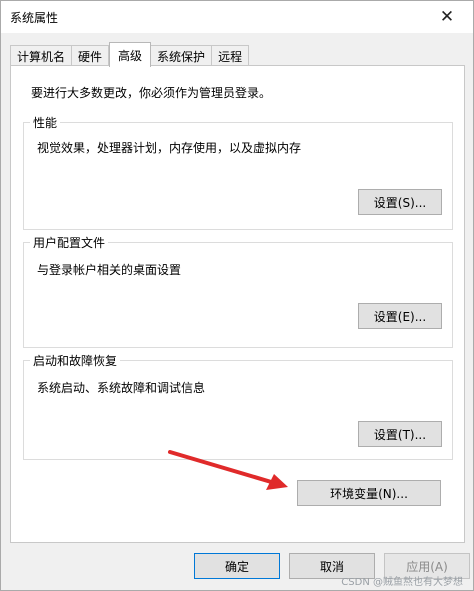  I want to click on performance-description: 视觉效果，处理器计划，内存使用，以及虚拟内存, so click(169, 148).